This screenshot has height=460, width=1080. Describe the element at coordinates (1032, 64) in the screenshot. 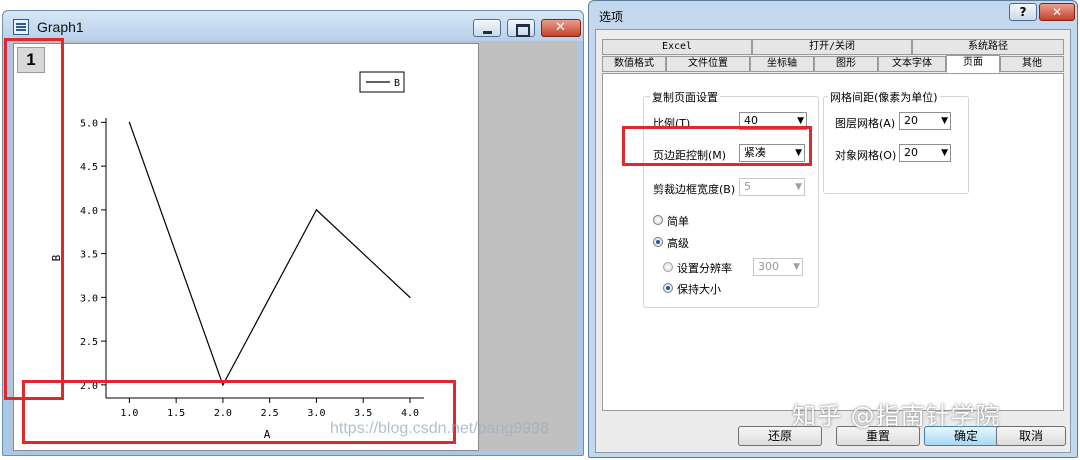

I see `tab-other: 其他` at that location.